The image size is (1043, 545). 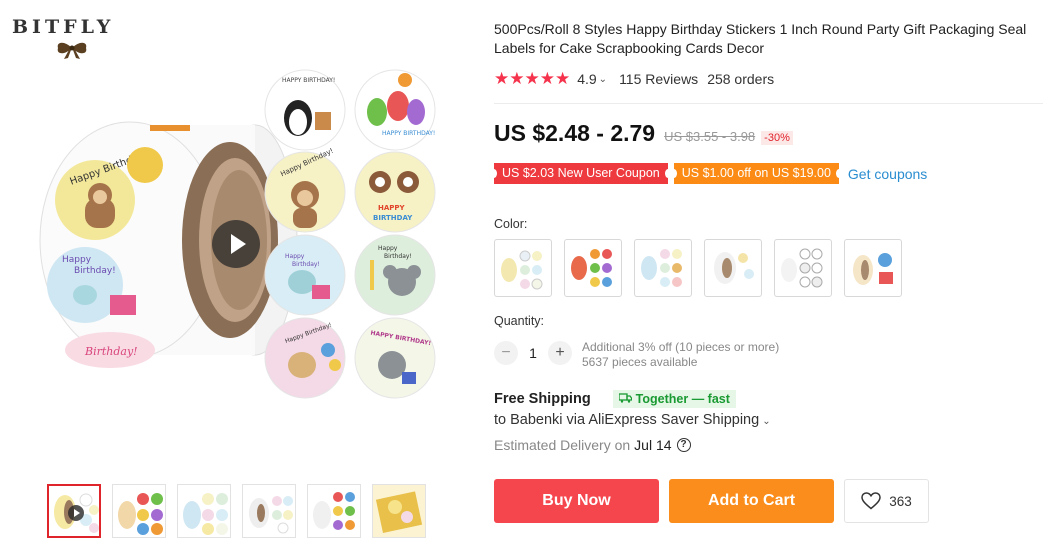 I want to click on together-badge-text: Together — fast, so click(x=682, y=399).